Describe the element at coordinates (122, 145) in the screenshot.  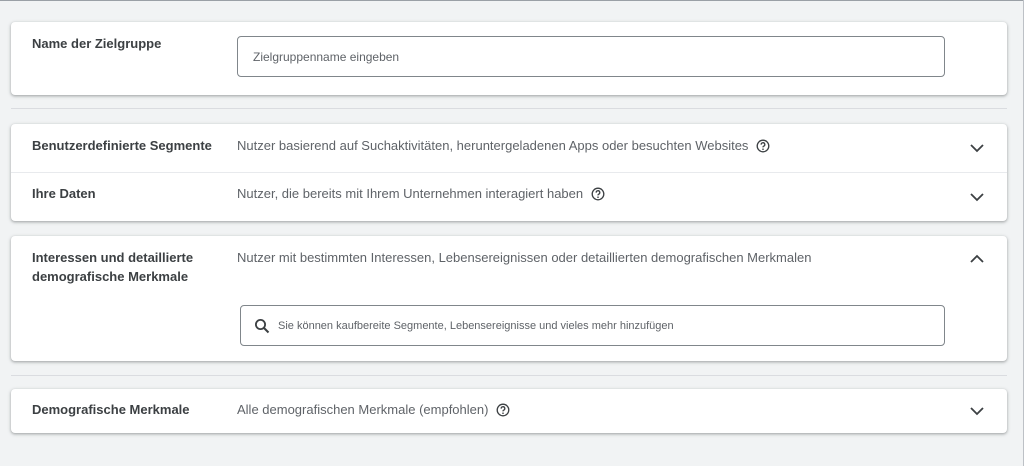
I see `custom-segments-label: Benutzerdefinierte Segmente` at that location.